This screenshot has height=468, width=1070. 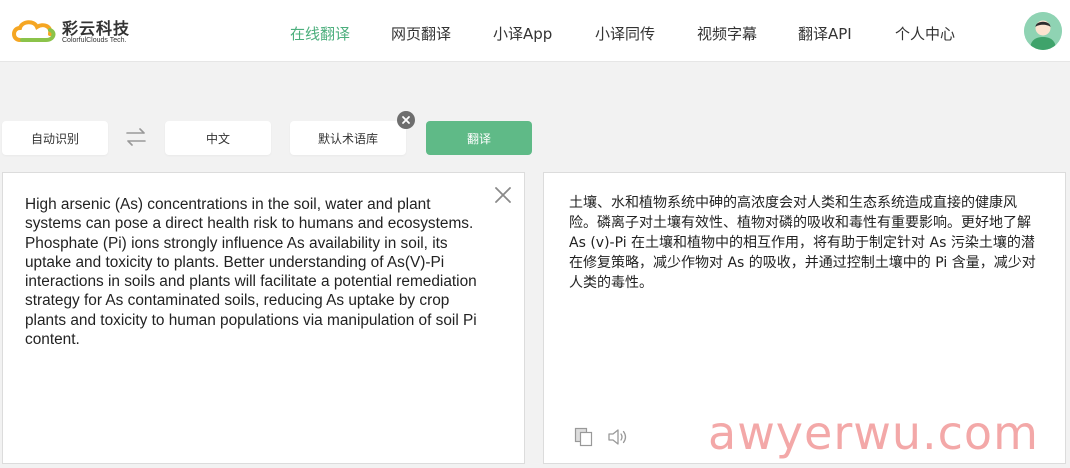 I want to click on glossary-select: 默认术语库, so click(x=348, y=138).